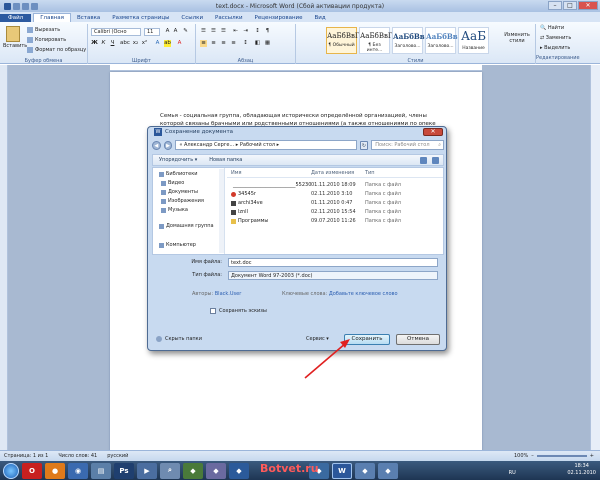 This screenshot has width=600, height=480. Describe the element at coordinates (418, 339) in the screenshot. I see `cancel-button: Отмена` at that location.